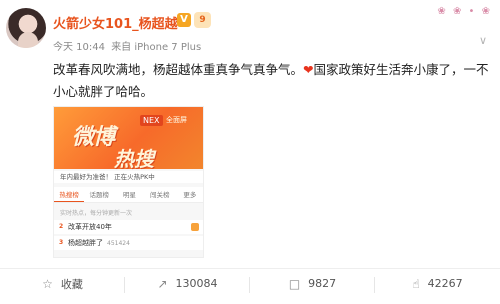 The height and width of the screenshot is (304, 500). What do you see at coordinates (202, 20) in the screenshot?
I see `level-badge: 9` at bounding box center [202, 20].